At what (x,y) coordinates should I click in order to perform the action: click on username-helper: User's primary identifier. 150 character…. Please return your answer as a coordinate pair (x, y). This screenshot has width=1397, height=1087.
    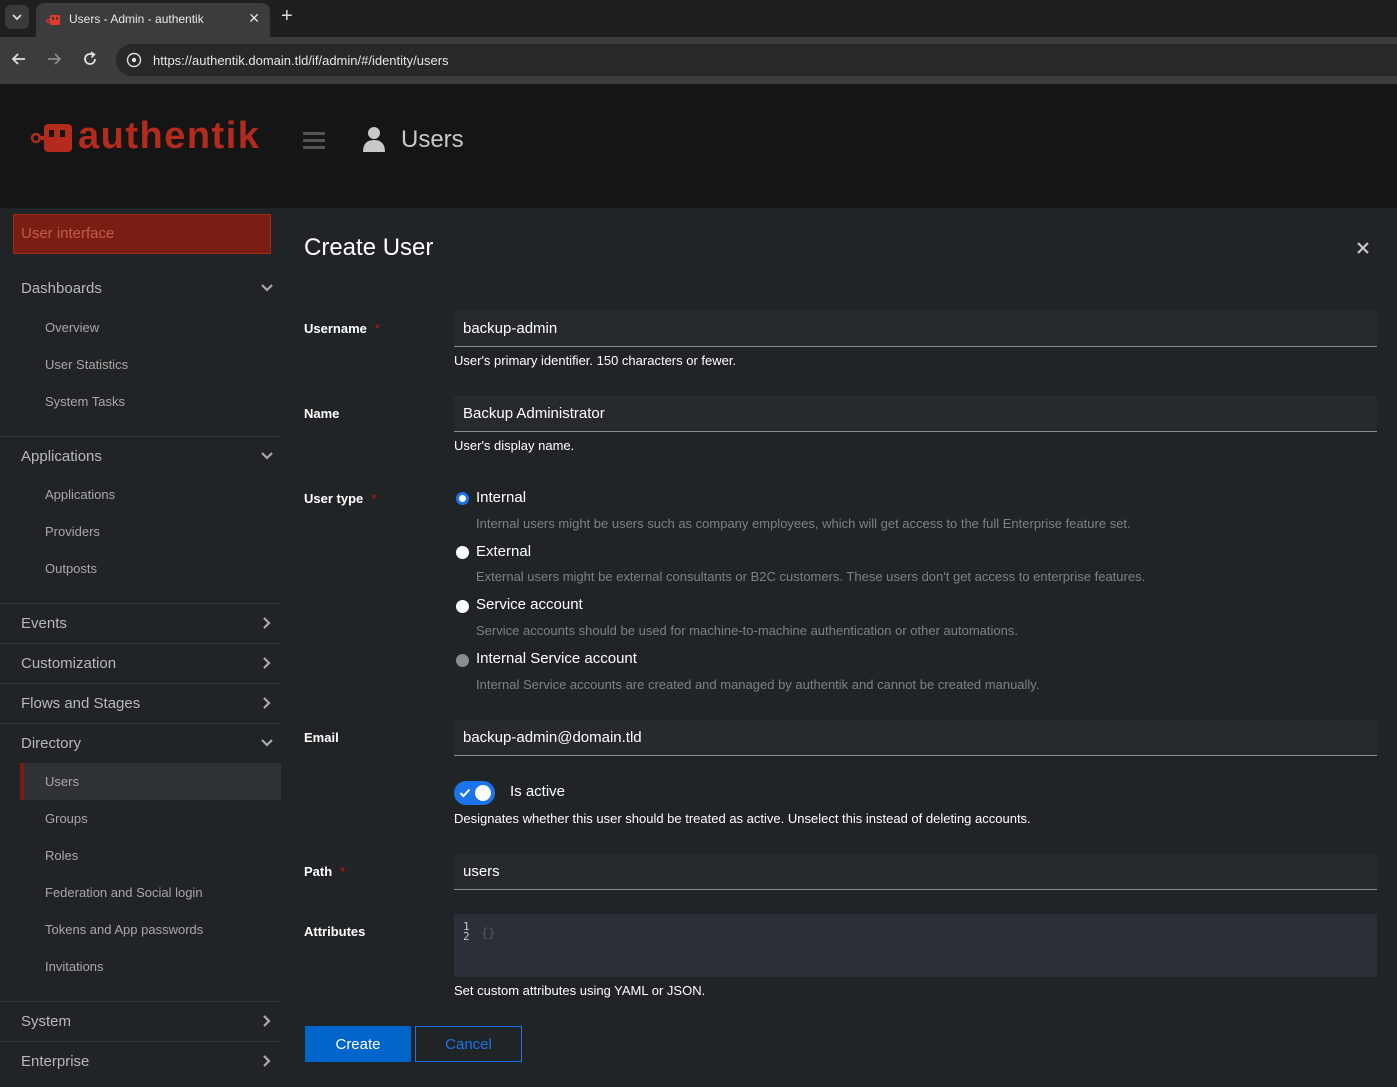
    Looking at the image, I should click on (595, 360).